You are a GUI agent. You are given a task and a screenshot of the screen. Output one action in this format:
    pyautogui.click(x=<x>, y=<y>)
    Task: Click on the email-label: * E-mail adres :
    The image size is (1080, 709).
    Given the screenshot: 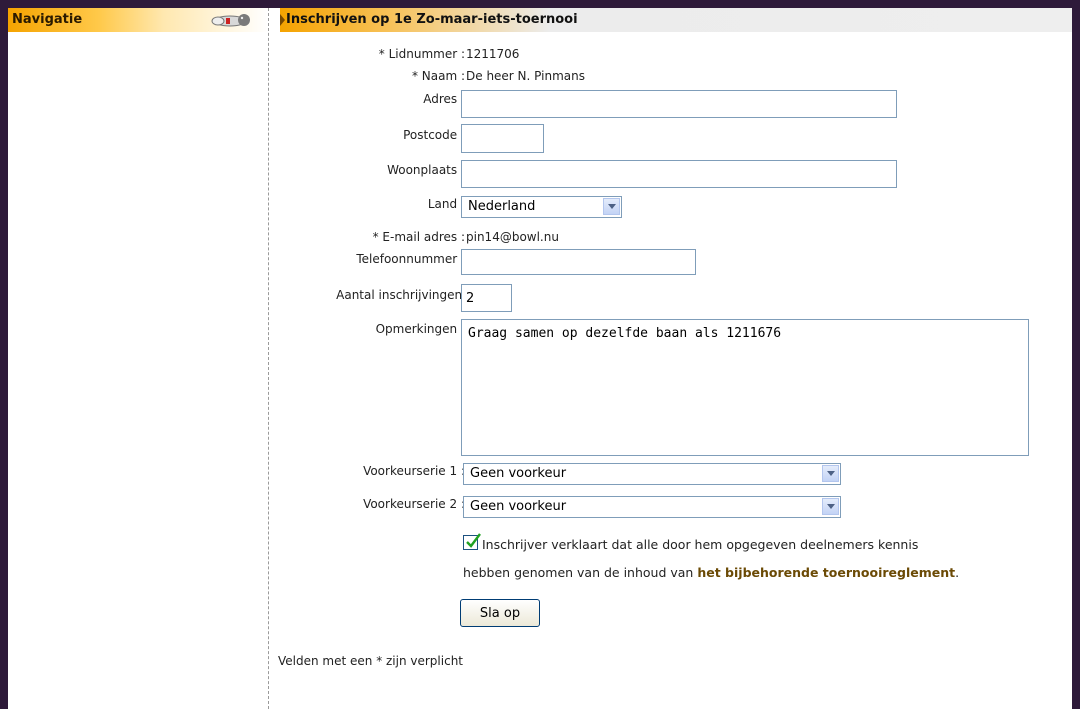 What is the action you would take?
    pyautogui.click(x=418, y=237)
    